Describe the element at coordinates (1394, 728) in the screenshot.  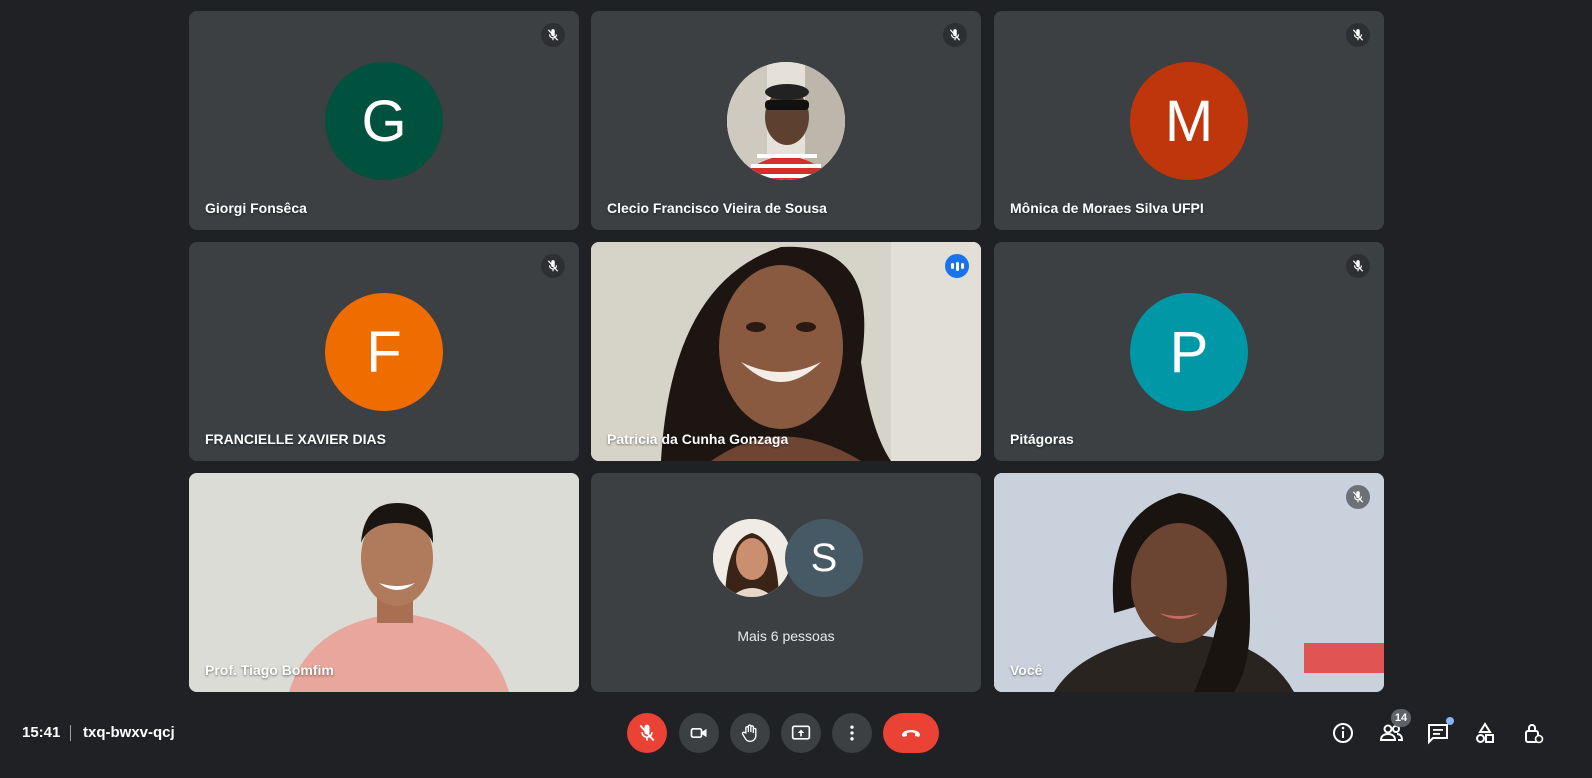
I see `people-button: 14` at that location.